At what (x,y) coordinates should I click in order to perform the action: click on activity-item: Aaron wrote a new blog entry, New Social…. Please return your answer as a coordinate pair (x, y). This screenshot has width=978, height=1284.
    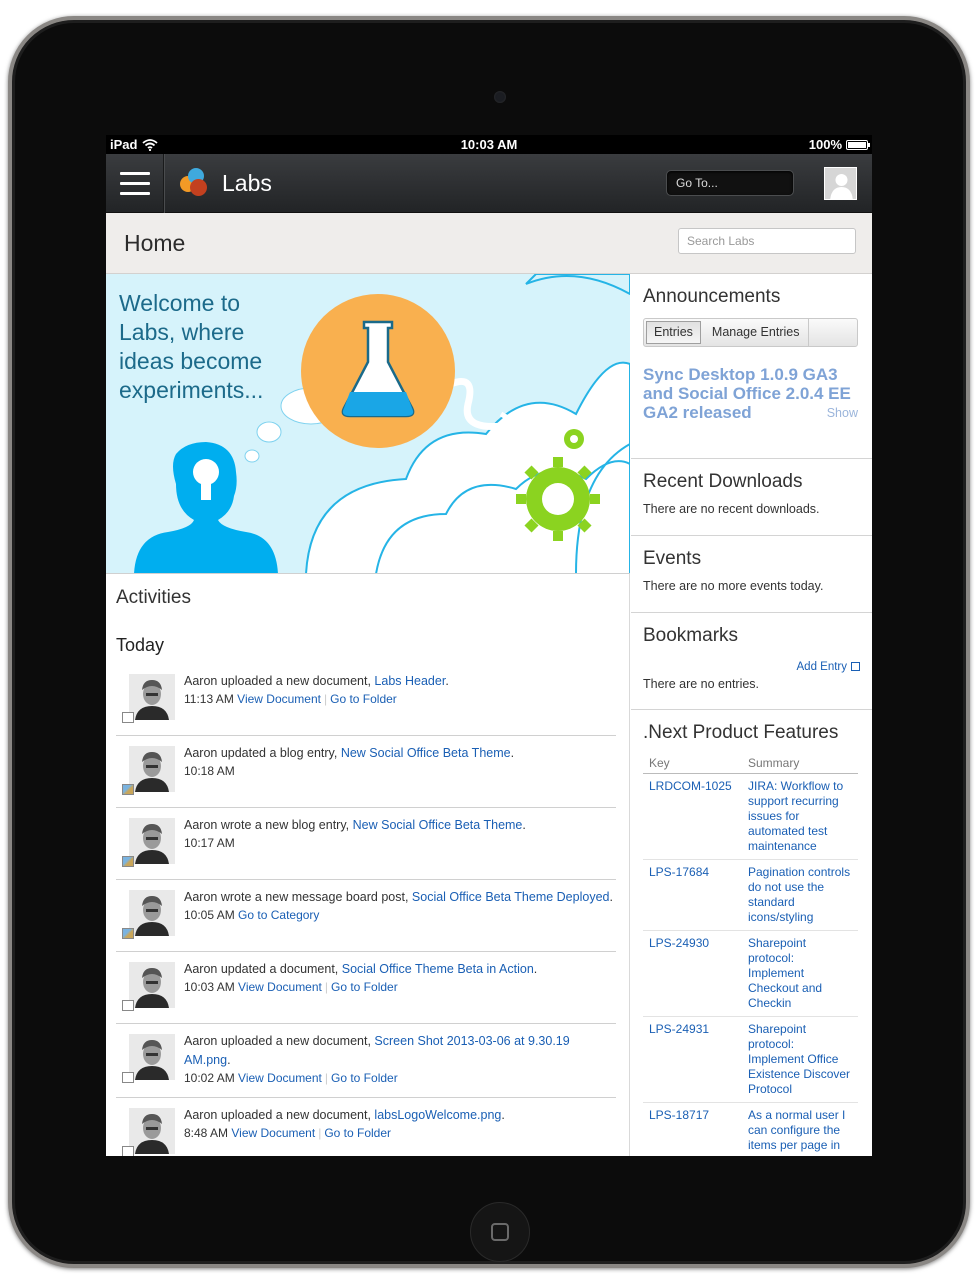
    Looking at the image, I should click on (366, 844).